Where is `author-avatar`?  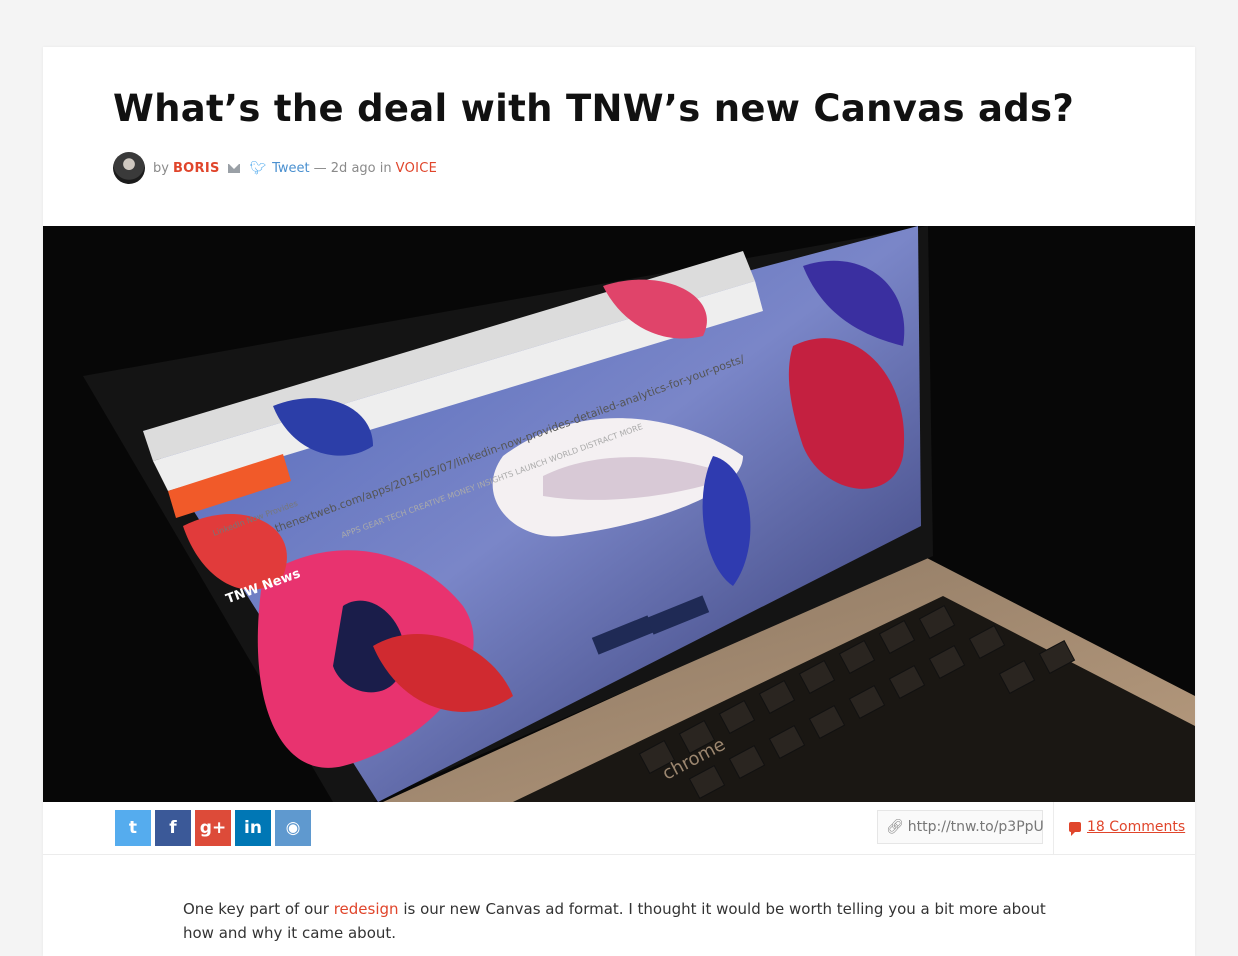
author-avatar is located at coordinates (129, 168).